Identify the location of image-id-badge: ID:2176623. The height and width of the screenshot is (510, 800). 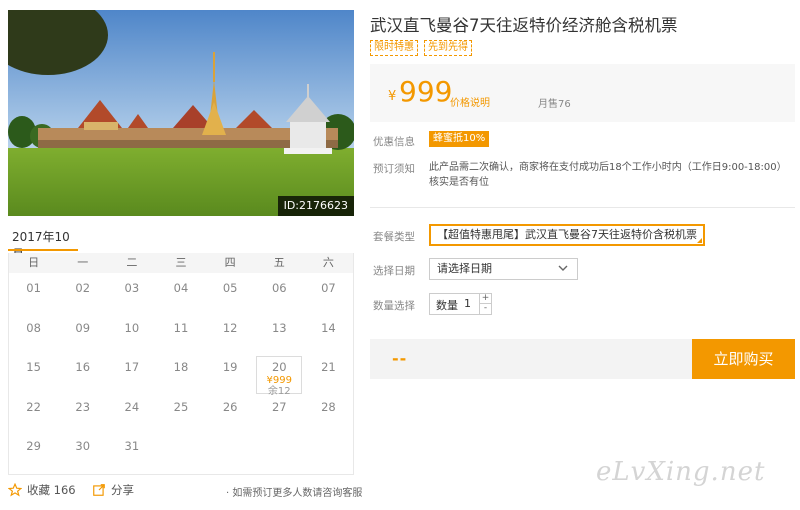
(315, 206).